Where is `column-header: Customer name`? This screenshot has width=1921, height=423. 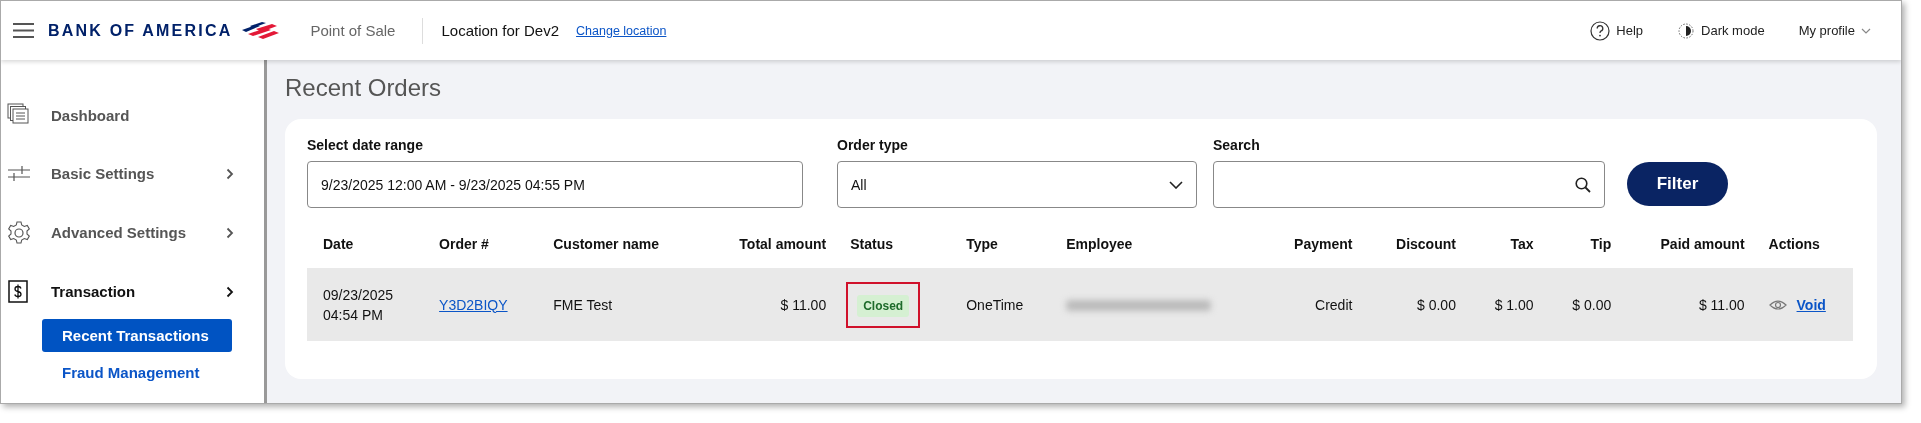
column-header: Customer name is located at coordinates (617, 252).